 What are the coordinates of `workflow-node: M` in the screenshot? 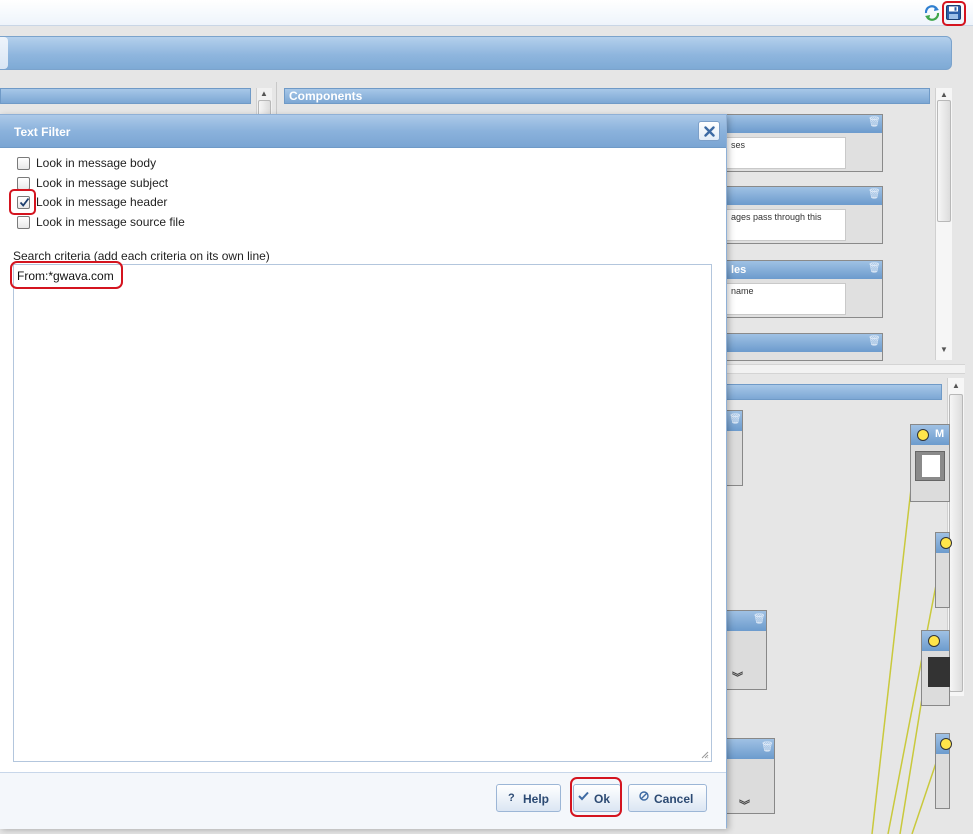 It's located at (930, 463).